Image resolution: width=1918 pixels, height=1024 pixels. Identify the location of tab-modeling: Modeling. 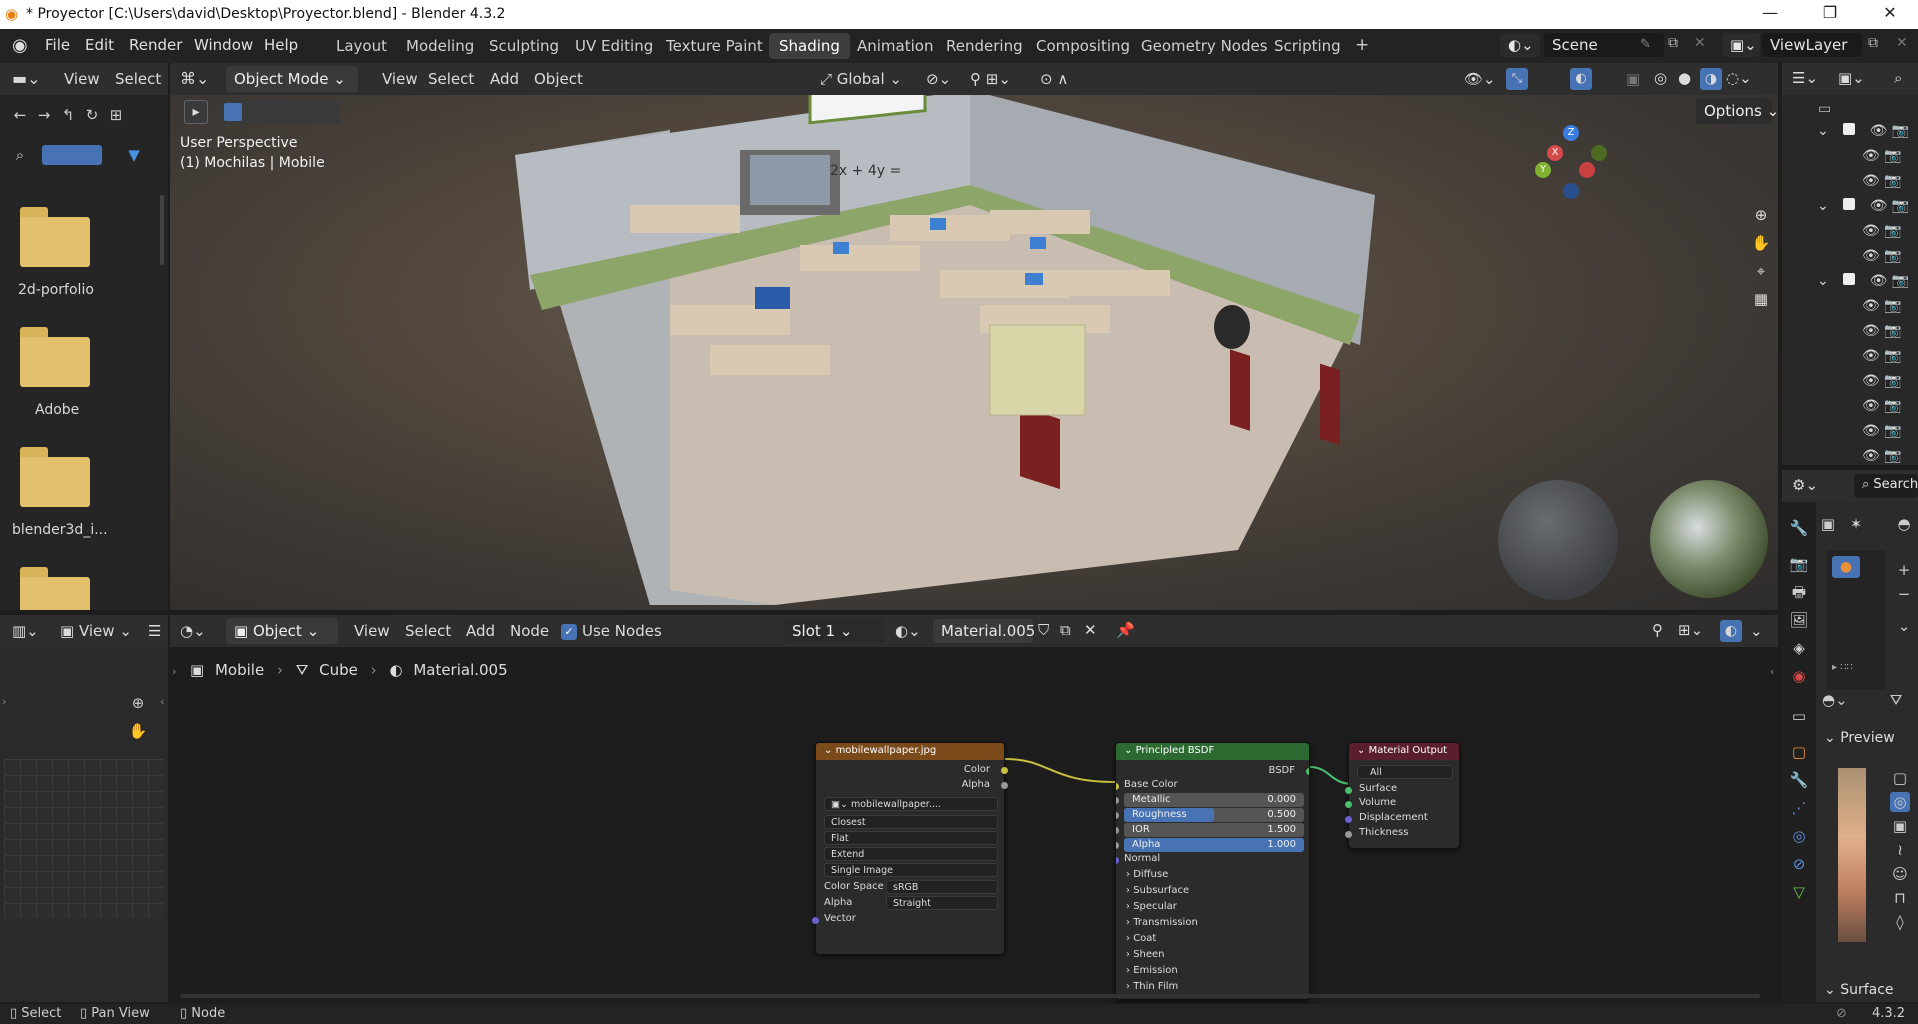
(440, 46).